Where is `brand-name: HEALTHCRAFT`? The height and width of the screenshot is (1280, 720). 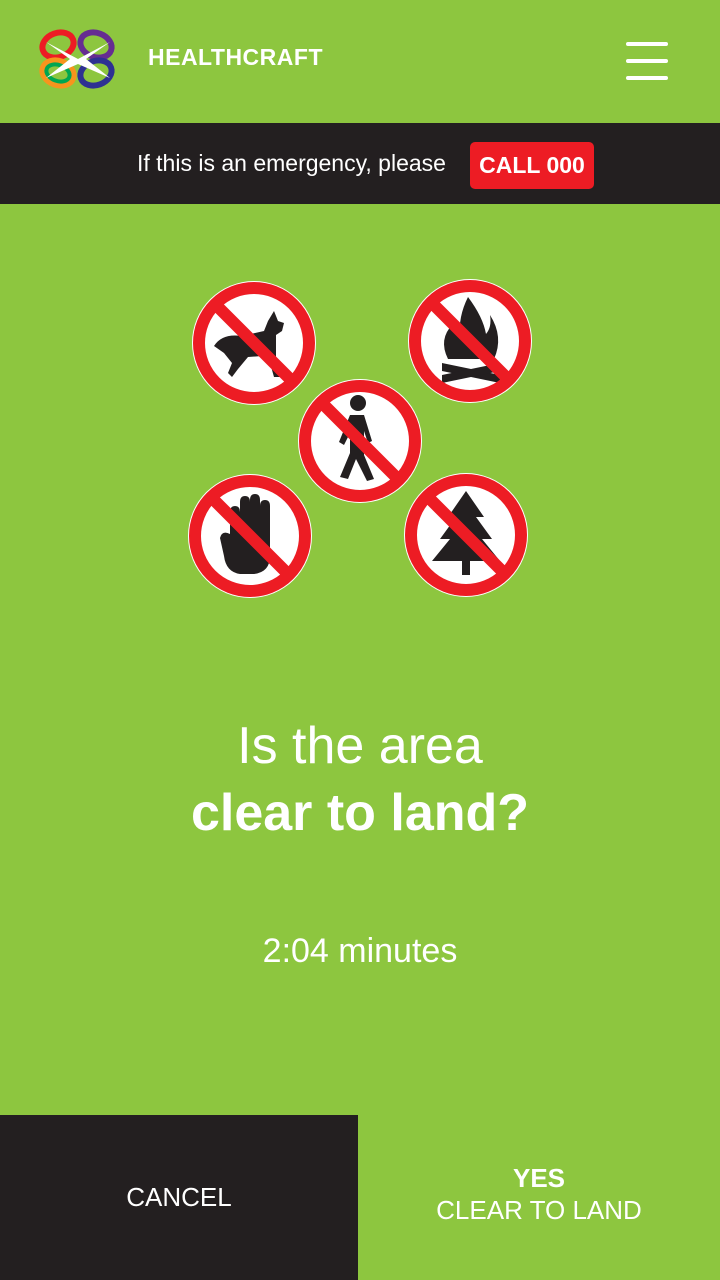
brand-name: HEALTHCRAFT is located at coordinates (235, 57).